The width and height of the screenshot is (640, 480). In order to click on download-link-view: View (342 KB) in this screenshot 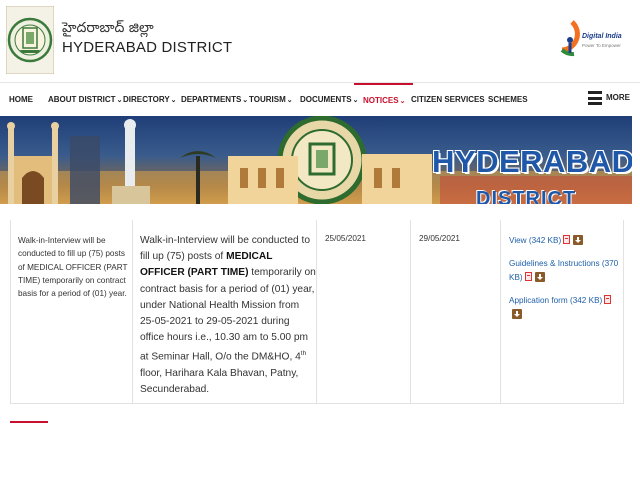, I will do `click(564, 241)`.